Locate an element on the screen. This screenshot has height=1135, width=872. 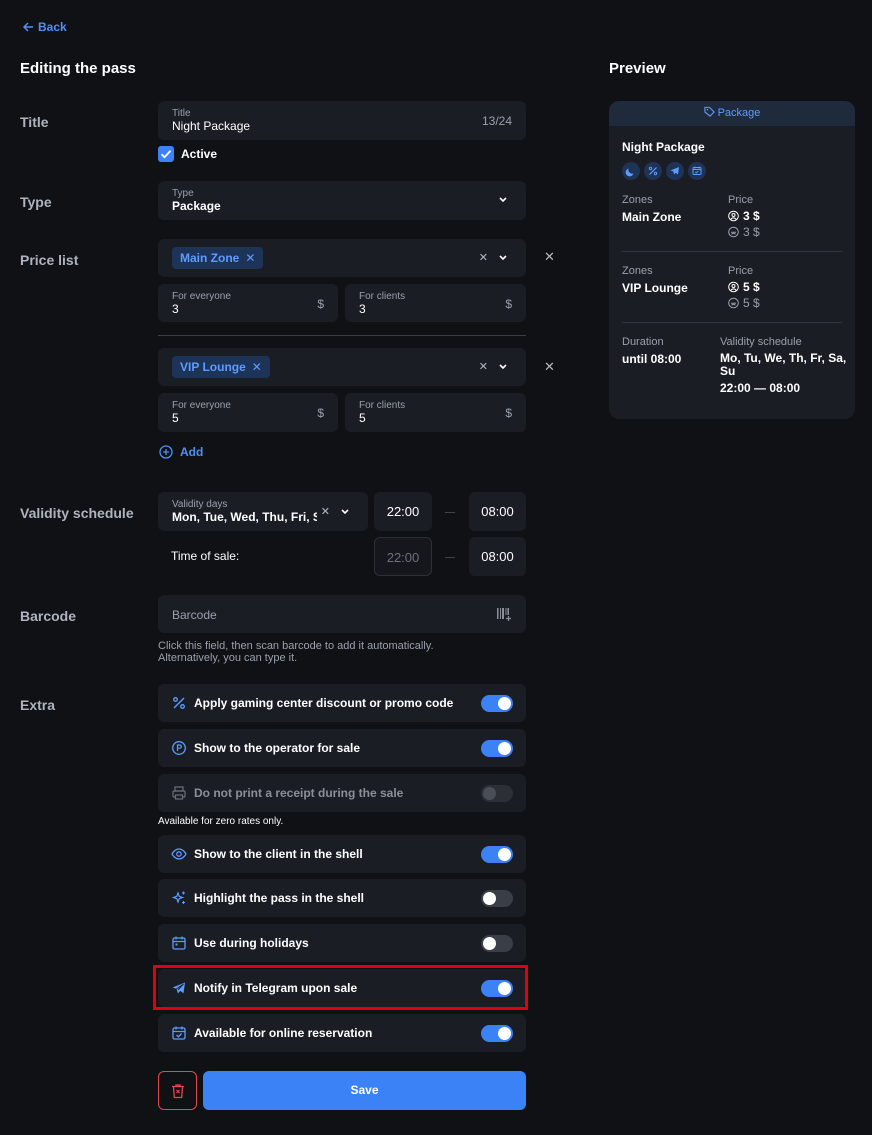
preview-schedule-days-line: Su is located at coordinates (728, 371).